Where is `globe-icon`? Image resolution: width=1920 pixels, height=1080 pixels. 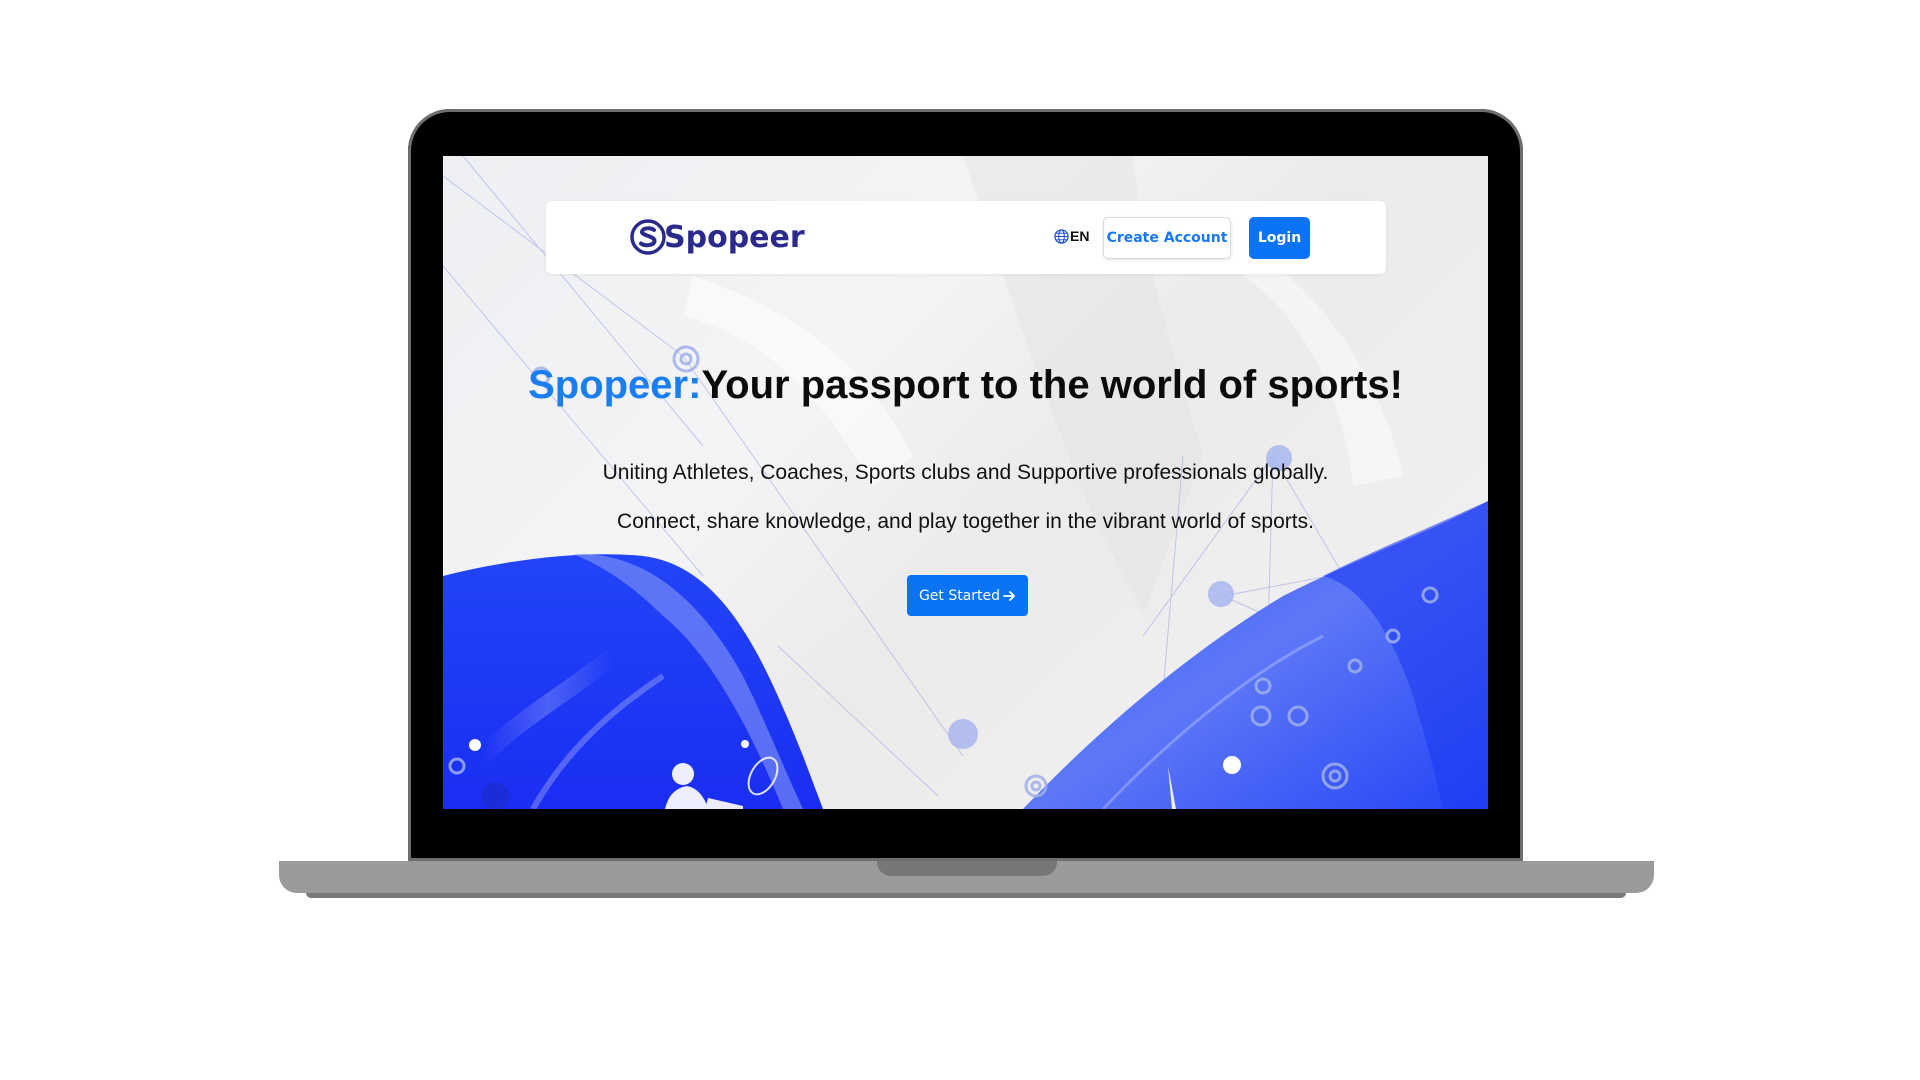
globe-icon is located at coordinates (1061, 236).